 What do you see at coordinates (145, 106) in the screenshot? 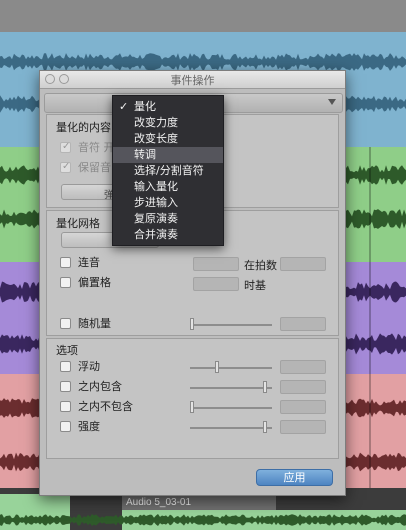
I see `menu-item-label: 量化` at bounding box center [145, 106].